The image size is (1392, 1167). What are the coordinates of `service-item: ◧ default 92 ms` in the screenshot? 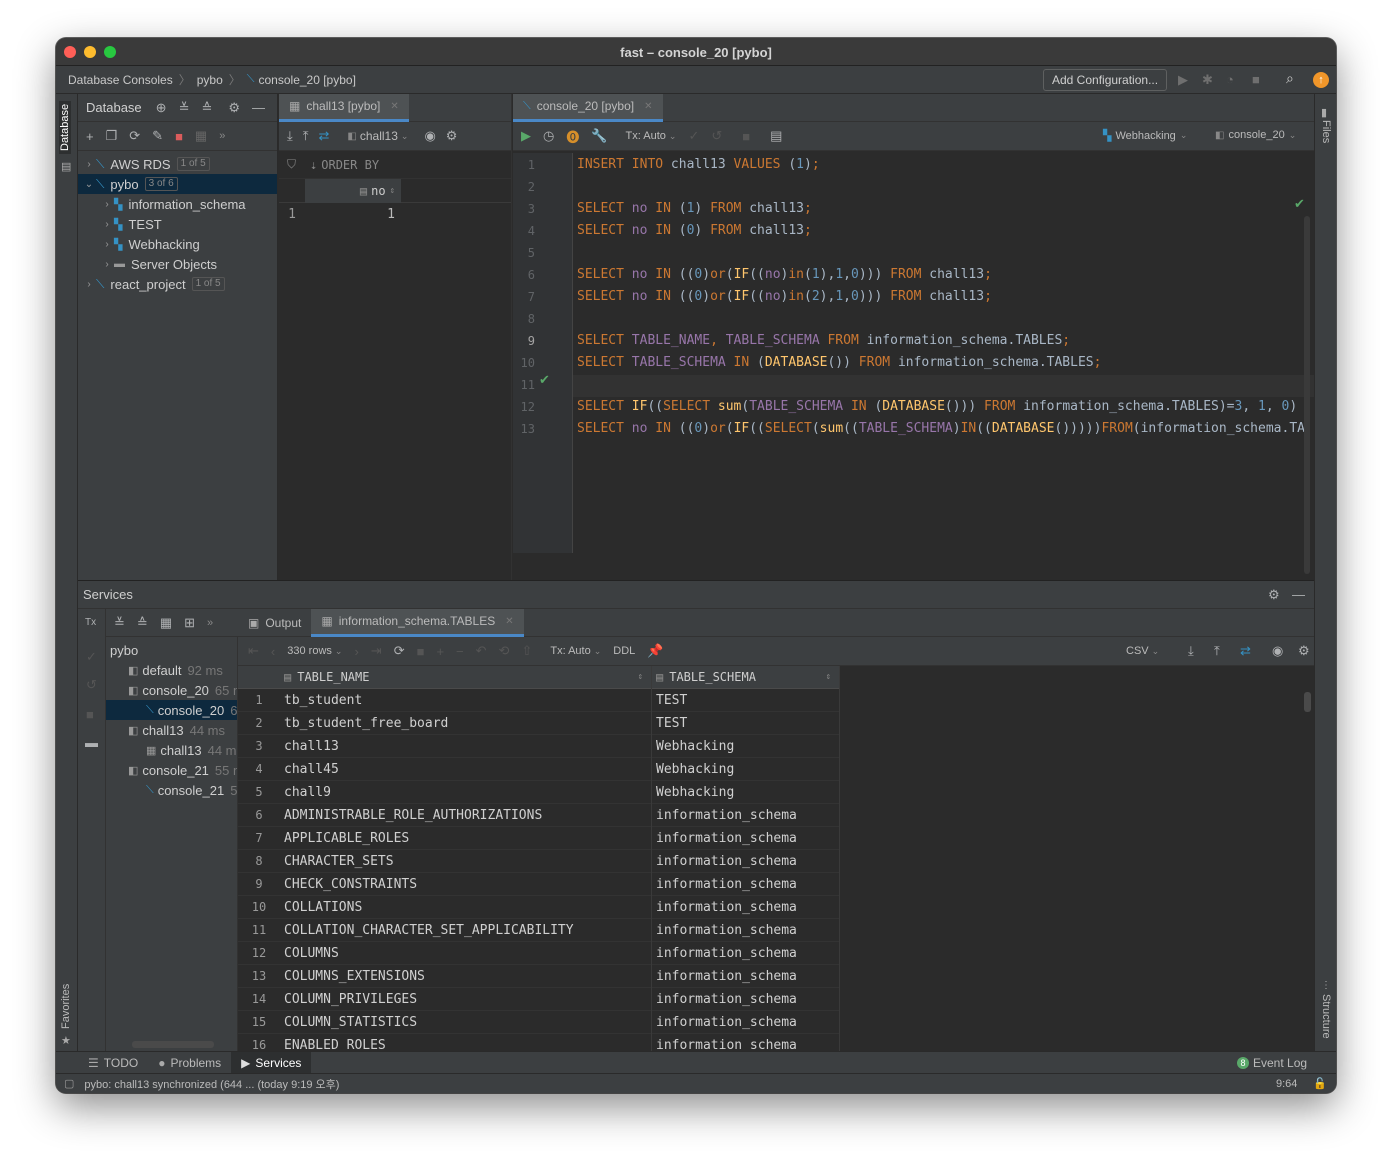 It's located at (171, 670).